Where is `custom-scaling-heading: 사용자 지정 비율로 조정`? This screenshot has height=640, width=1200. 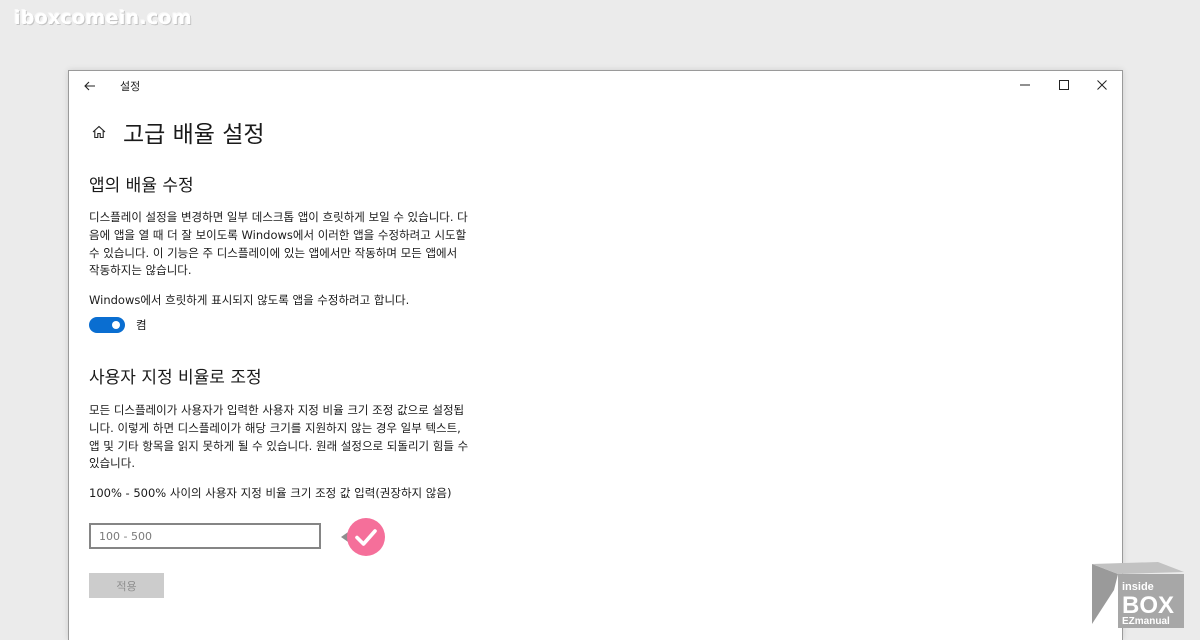 custom-scaling-heading: 사용자 지정 비율로 조정 is located at coordinates (175, 378).